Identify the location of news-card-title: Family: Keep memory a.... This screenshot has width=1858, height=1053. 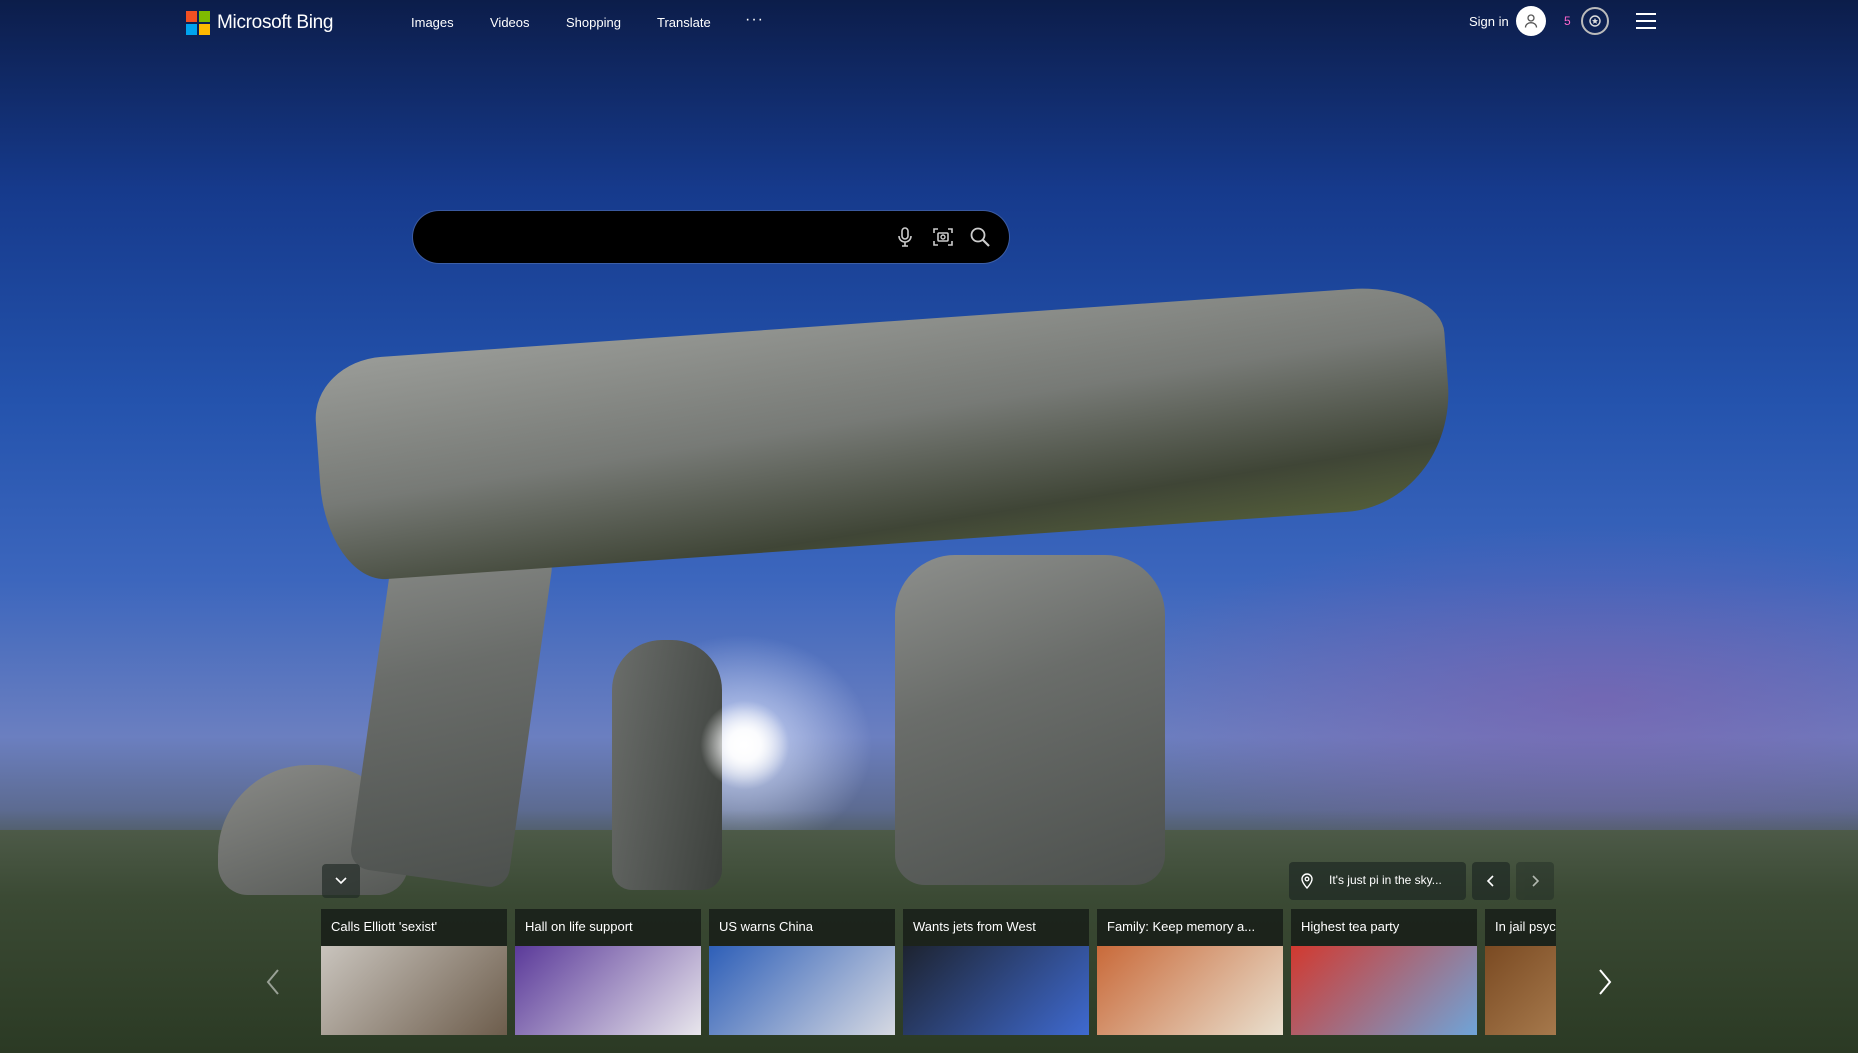
(1181, 926).